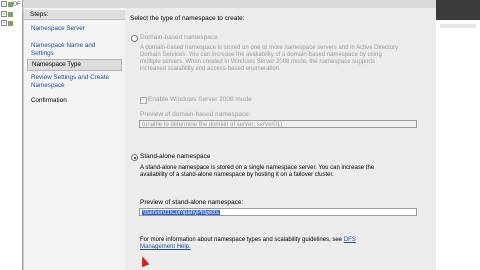 This screenshot has height=270, width=480. I want to click on namespace-type-prompt: Select the type of namespace to create:, so click(187, 18).